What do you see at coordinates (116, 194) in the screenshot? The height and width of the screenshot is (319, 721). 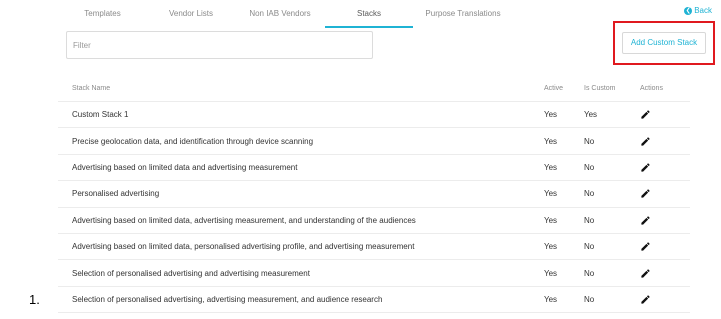 I see `stack-name-cell: Personalised advertising` at bounding box center [116, 194].